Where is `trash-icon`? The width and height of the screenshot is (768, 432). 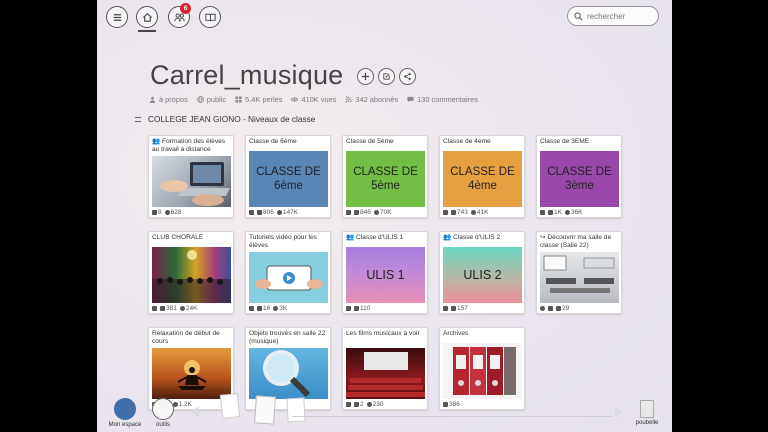
trash-icon is located at coordinates (647, 409).